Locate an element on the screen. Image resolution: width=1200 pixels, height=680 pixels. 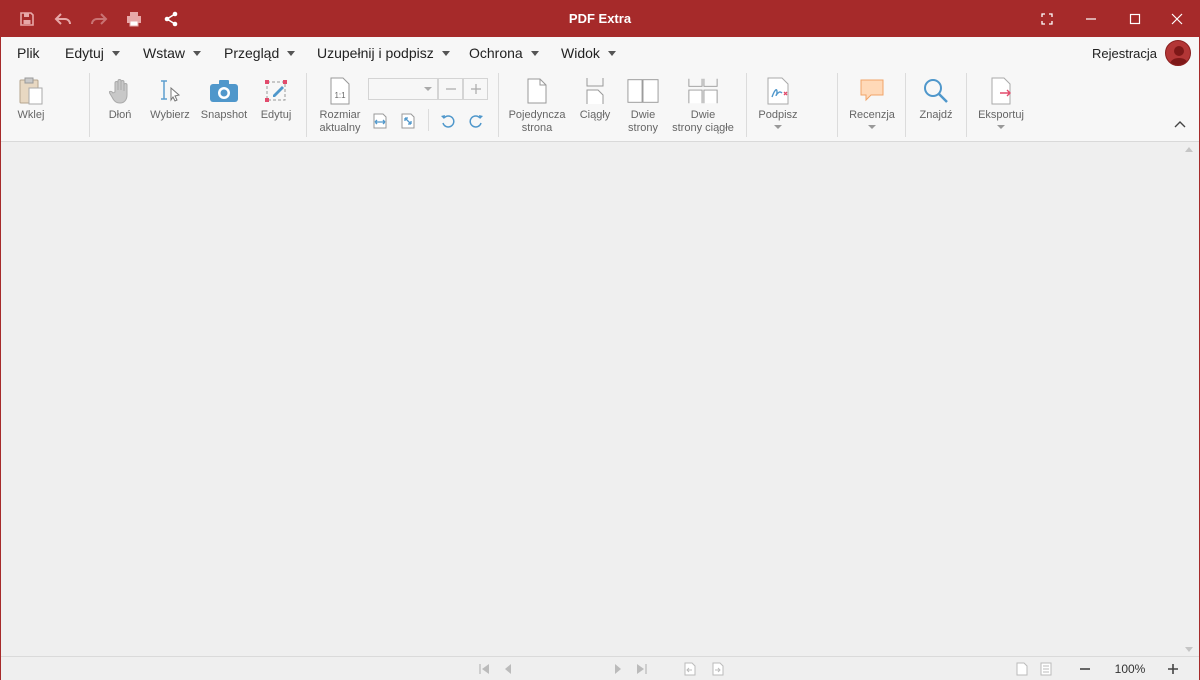
minus-icon is located at coordinates (450, 89).